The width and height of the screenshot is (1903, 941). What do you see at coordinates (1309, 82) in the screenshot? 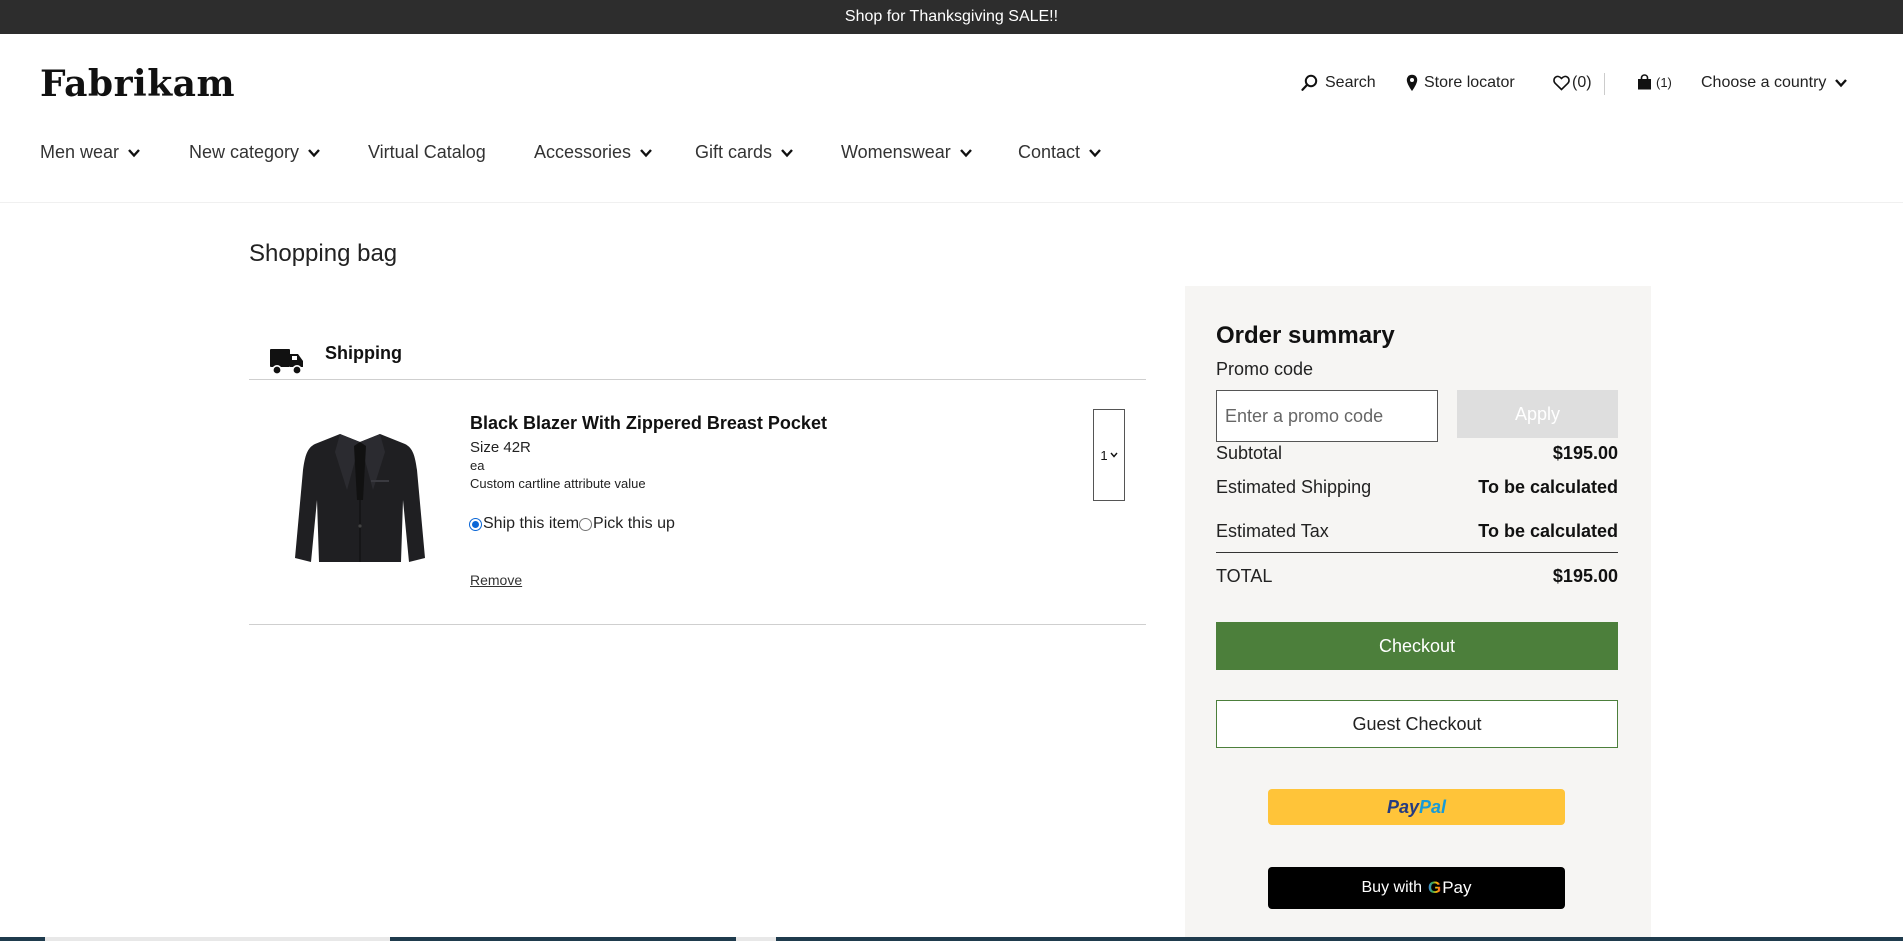
I see `search-icon` at bounding box center [1309, 82].